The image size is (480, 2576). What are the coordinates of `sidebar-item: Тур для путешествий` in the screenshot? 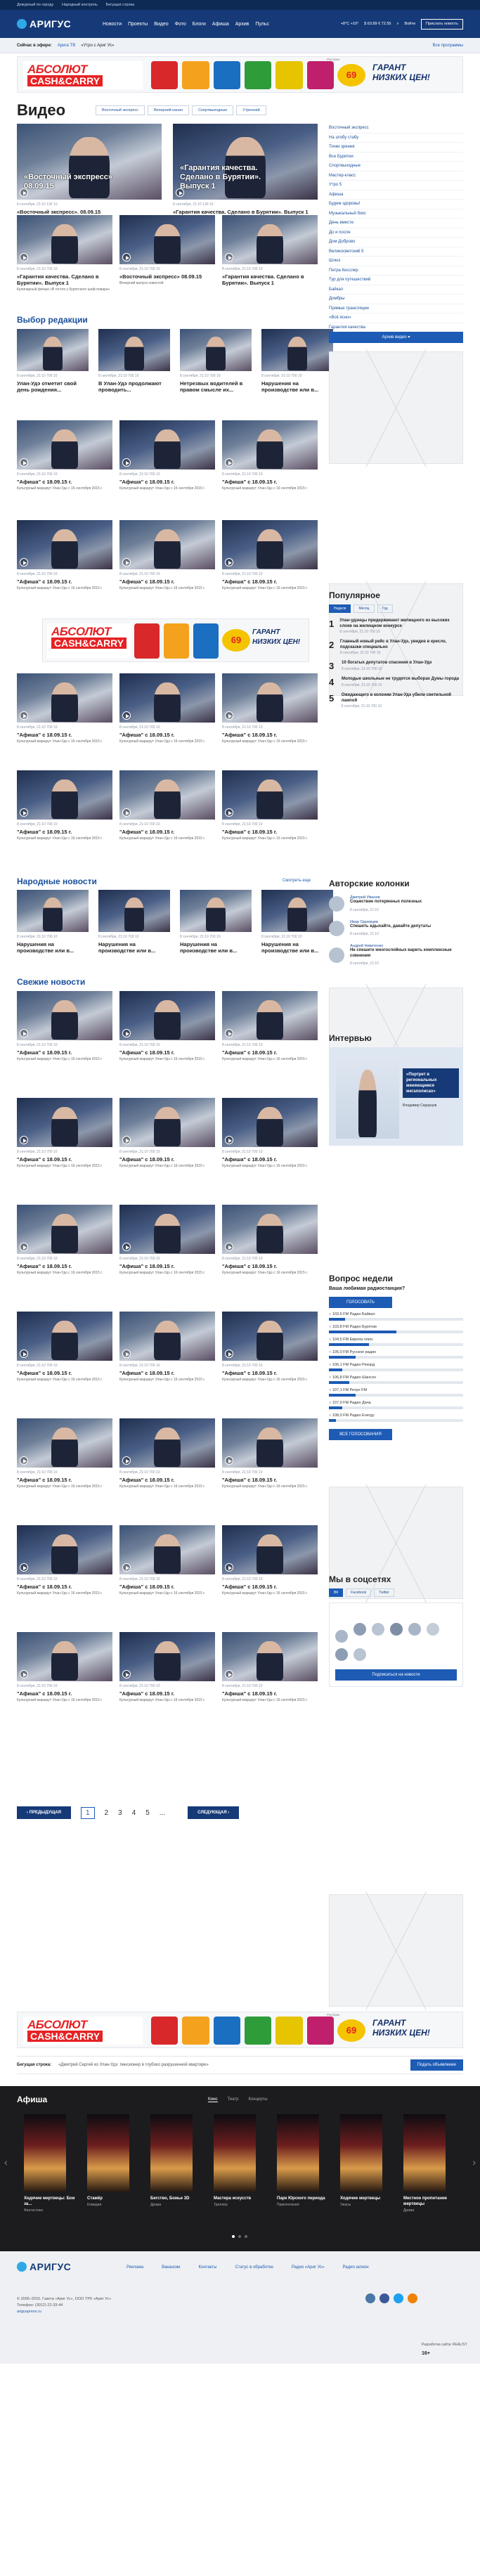 It's located at (396, 281).